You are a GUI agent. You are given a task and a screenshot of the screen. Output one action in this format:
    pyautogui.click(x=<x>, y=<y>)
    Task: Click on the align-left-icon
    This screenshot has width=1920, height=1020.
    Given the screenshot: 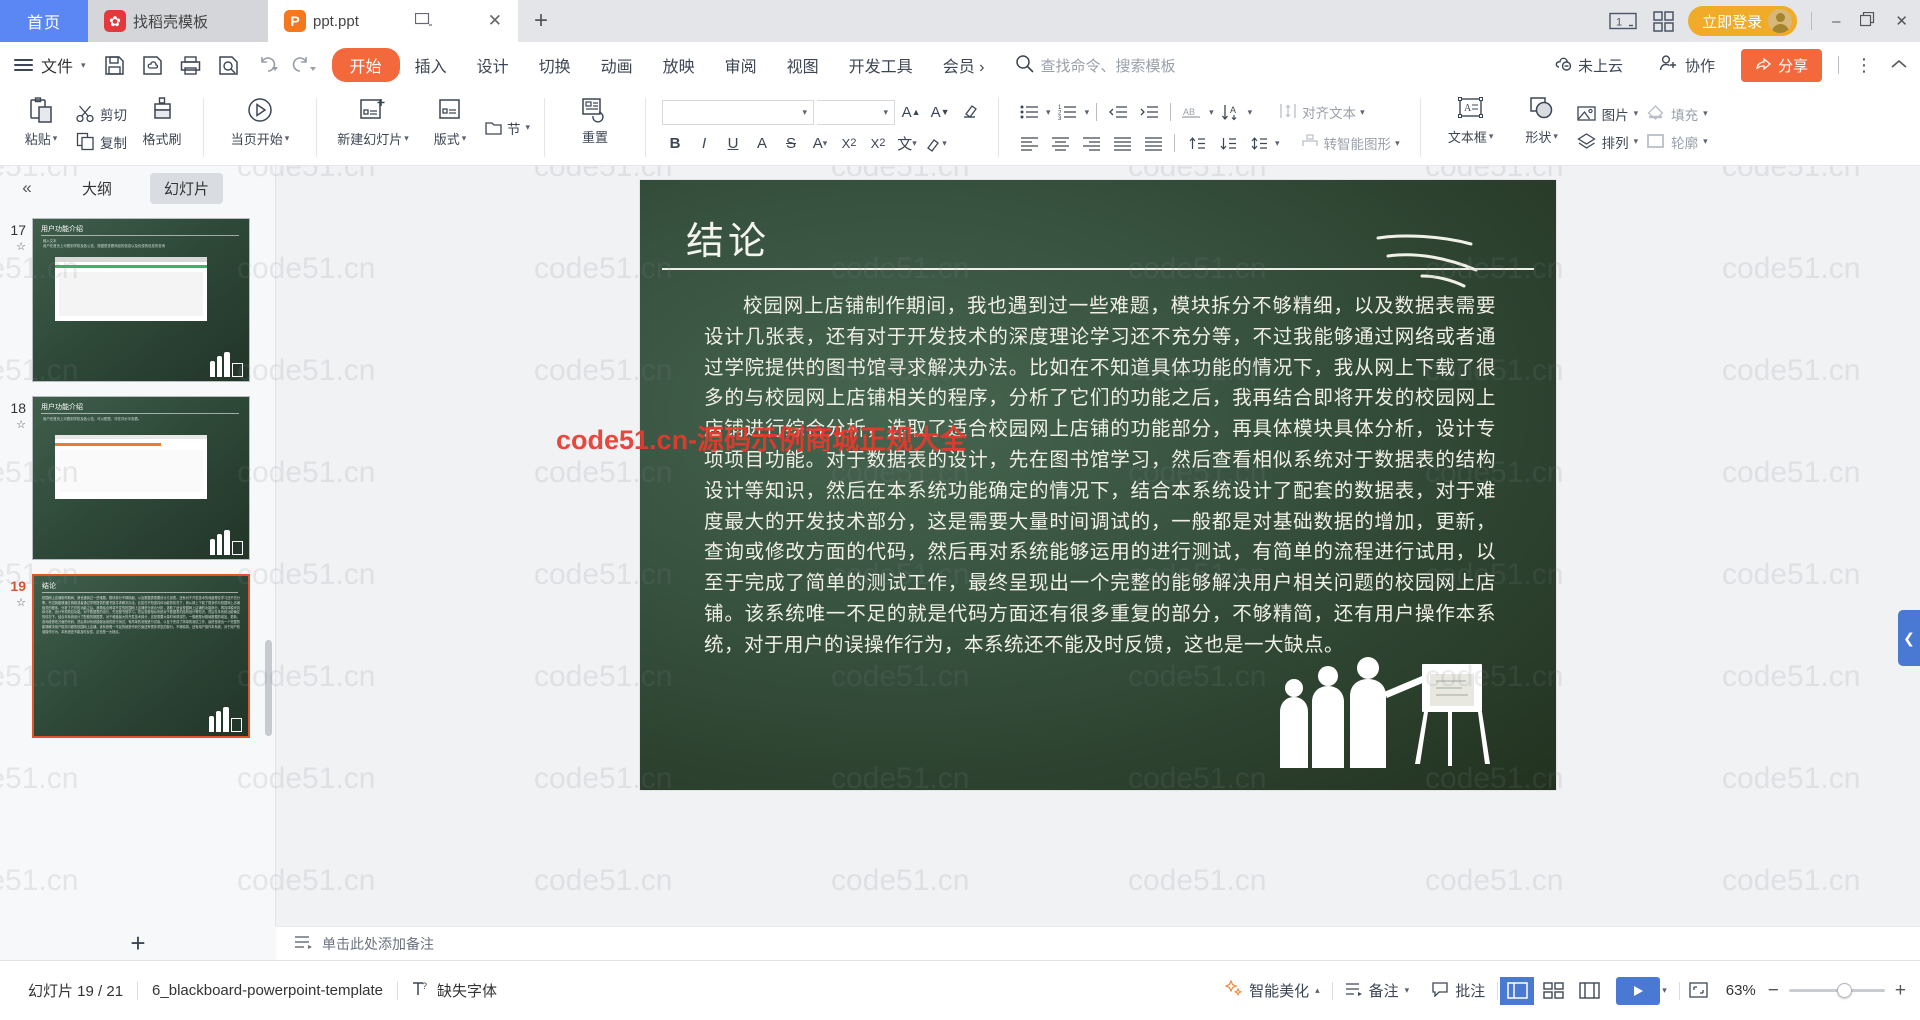 What is the action you would take?
    pyautogui.click(x=1029, y=143)
    